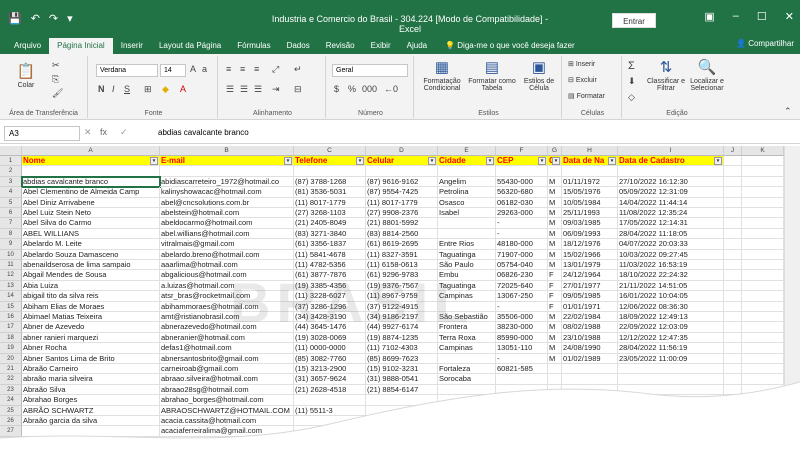  I want to click on grid-cell: Abel Clementino de Almeida Camp, so click(91, 192).